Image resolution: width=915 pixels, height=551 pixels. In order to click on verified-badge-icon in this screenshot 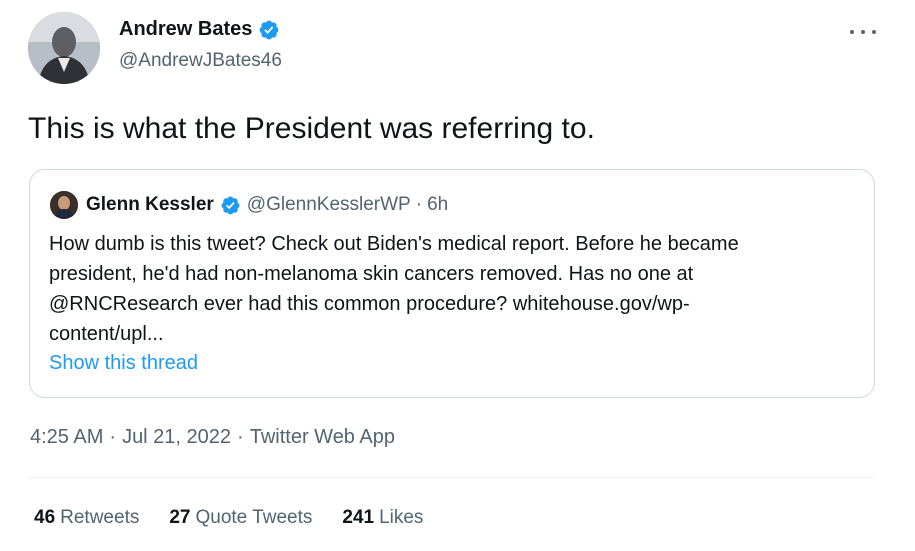, I will do `click(269, 30)`.